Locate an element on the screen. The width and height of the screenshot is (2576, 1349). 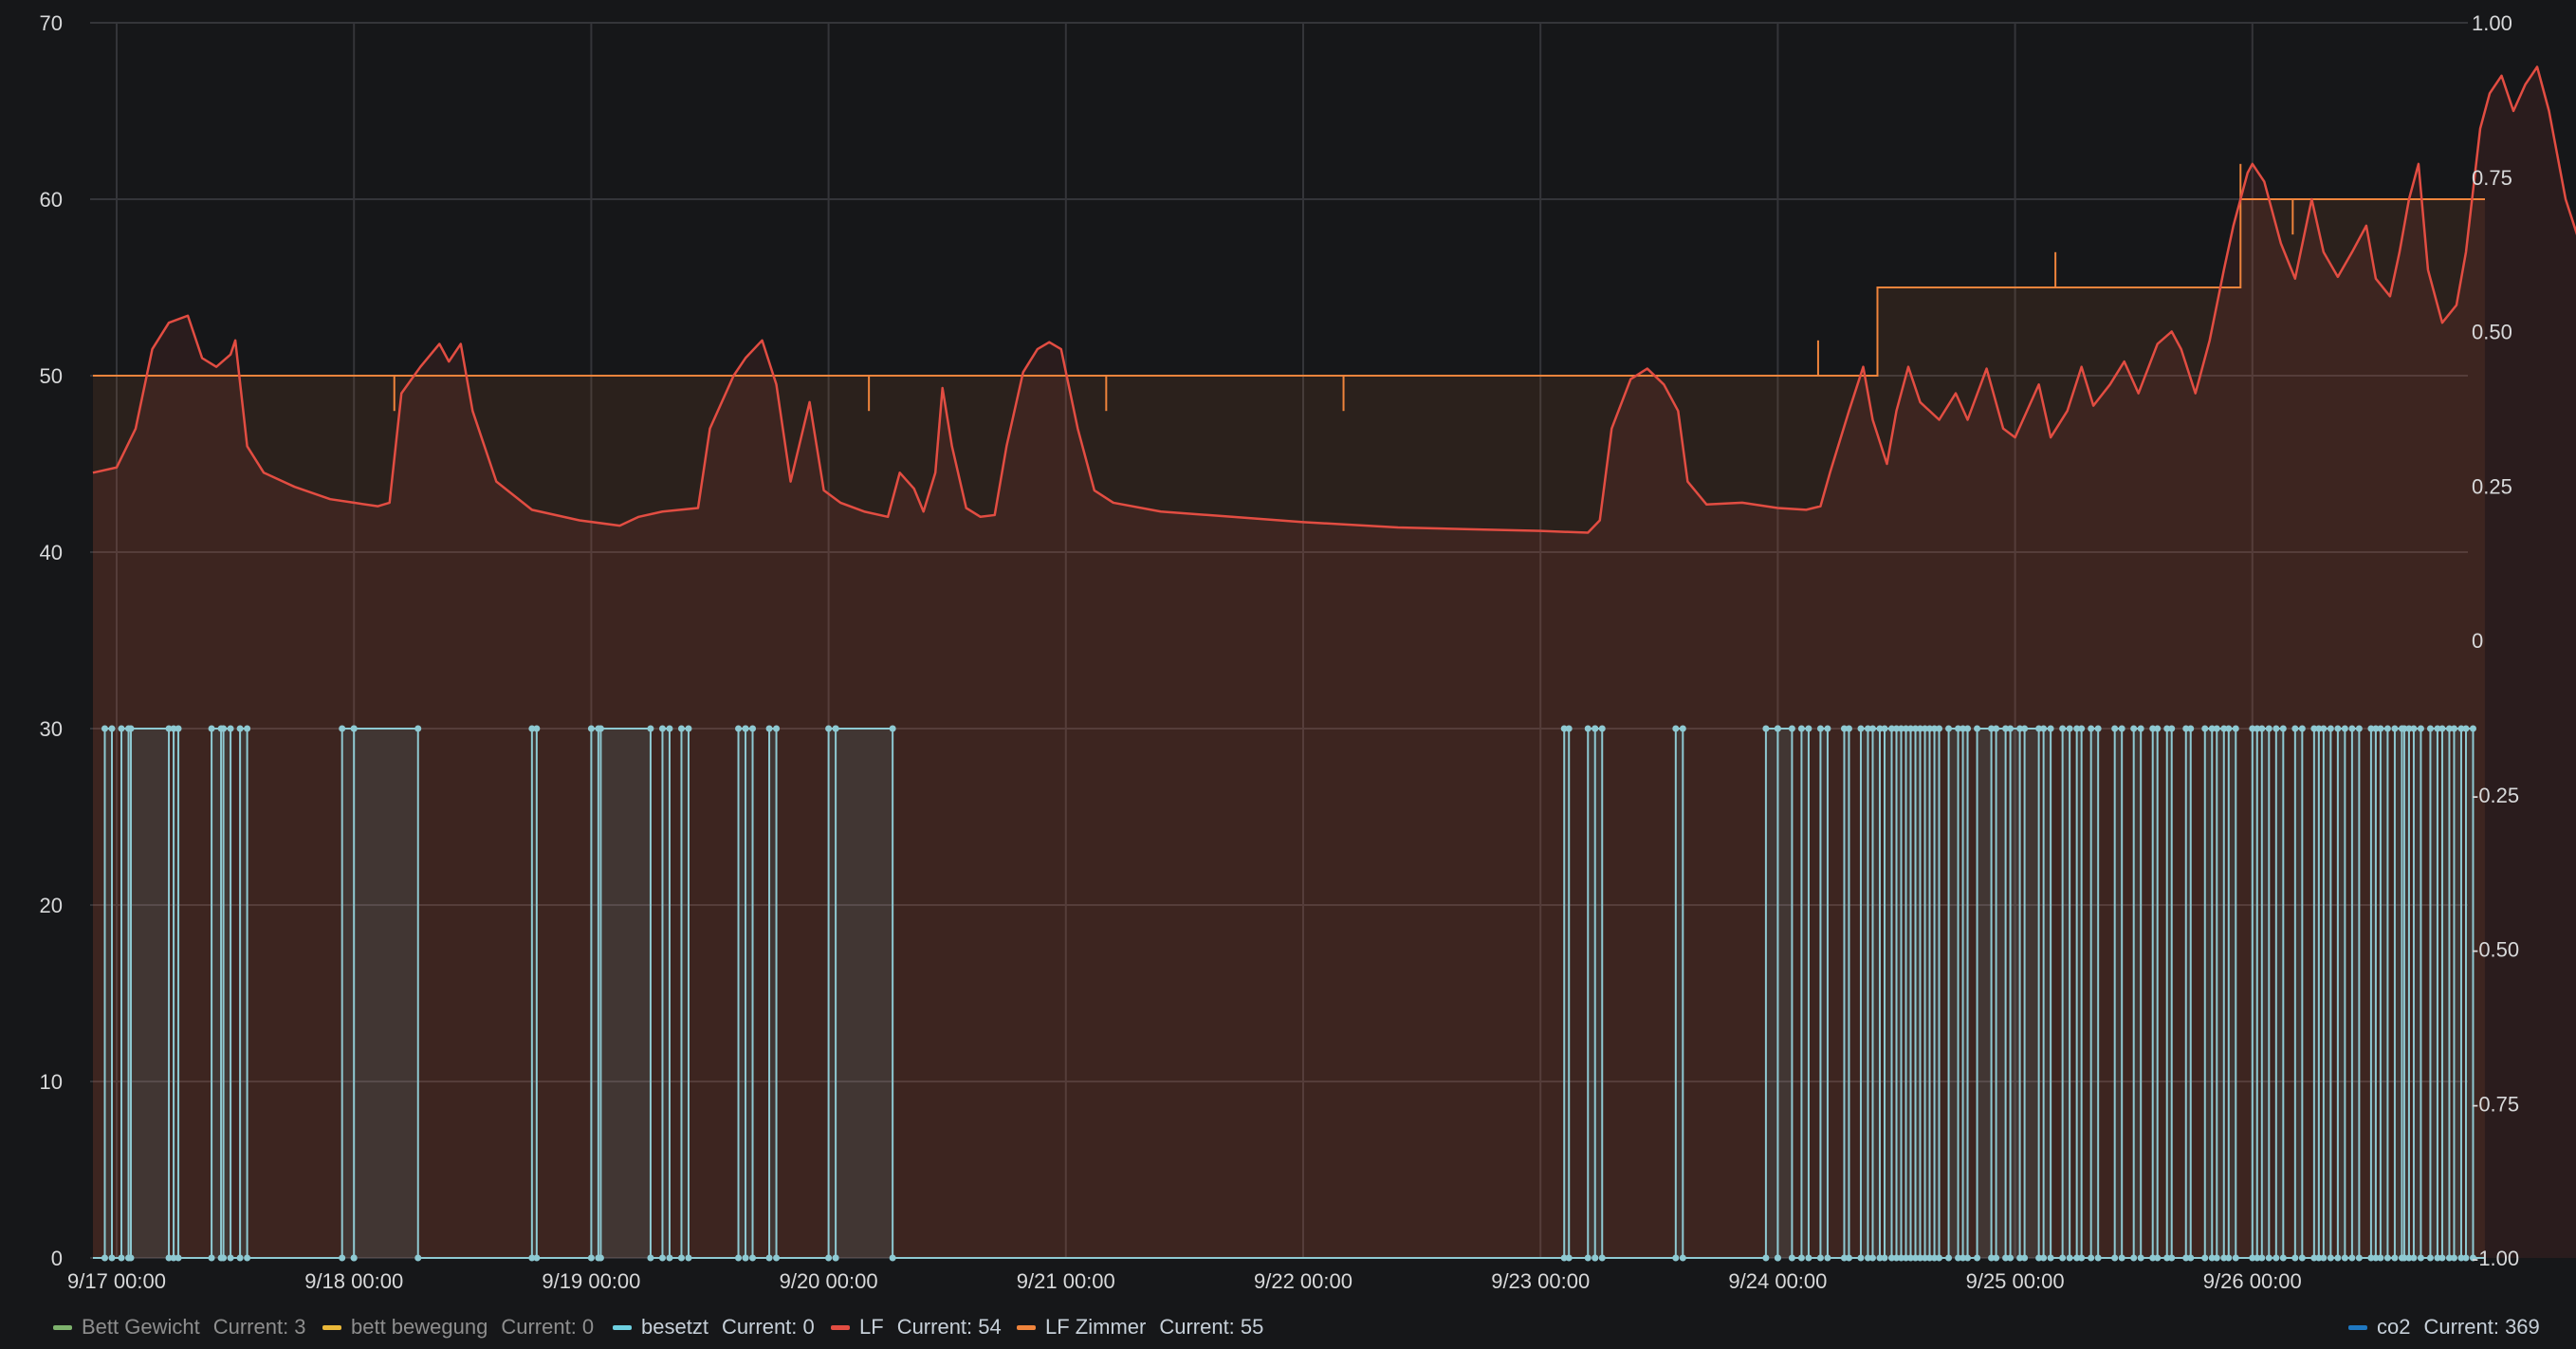
legend-item-lf: LF Current: 54 is located at coordinates (916, 1328).